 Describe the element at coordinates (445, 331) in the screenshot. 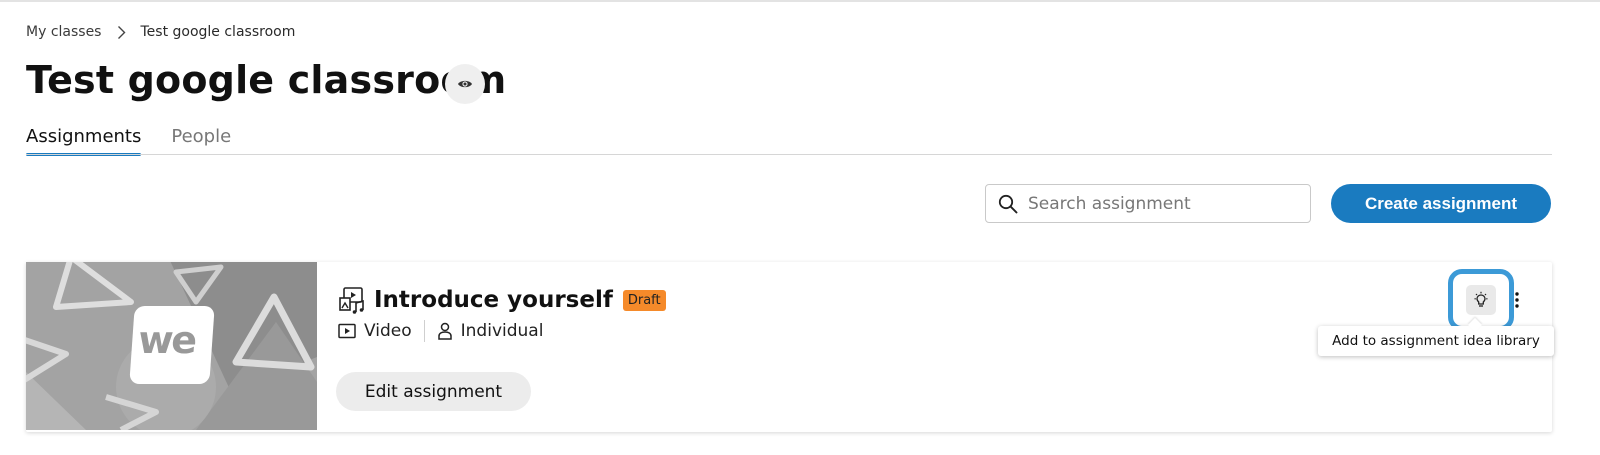

I see `person-icon` at that location.